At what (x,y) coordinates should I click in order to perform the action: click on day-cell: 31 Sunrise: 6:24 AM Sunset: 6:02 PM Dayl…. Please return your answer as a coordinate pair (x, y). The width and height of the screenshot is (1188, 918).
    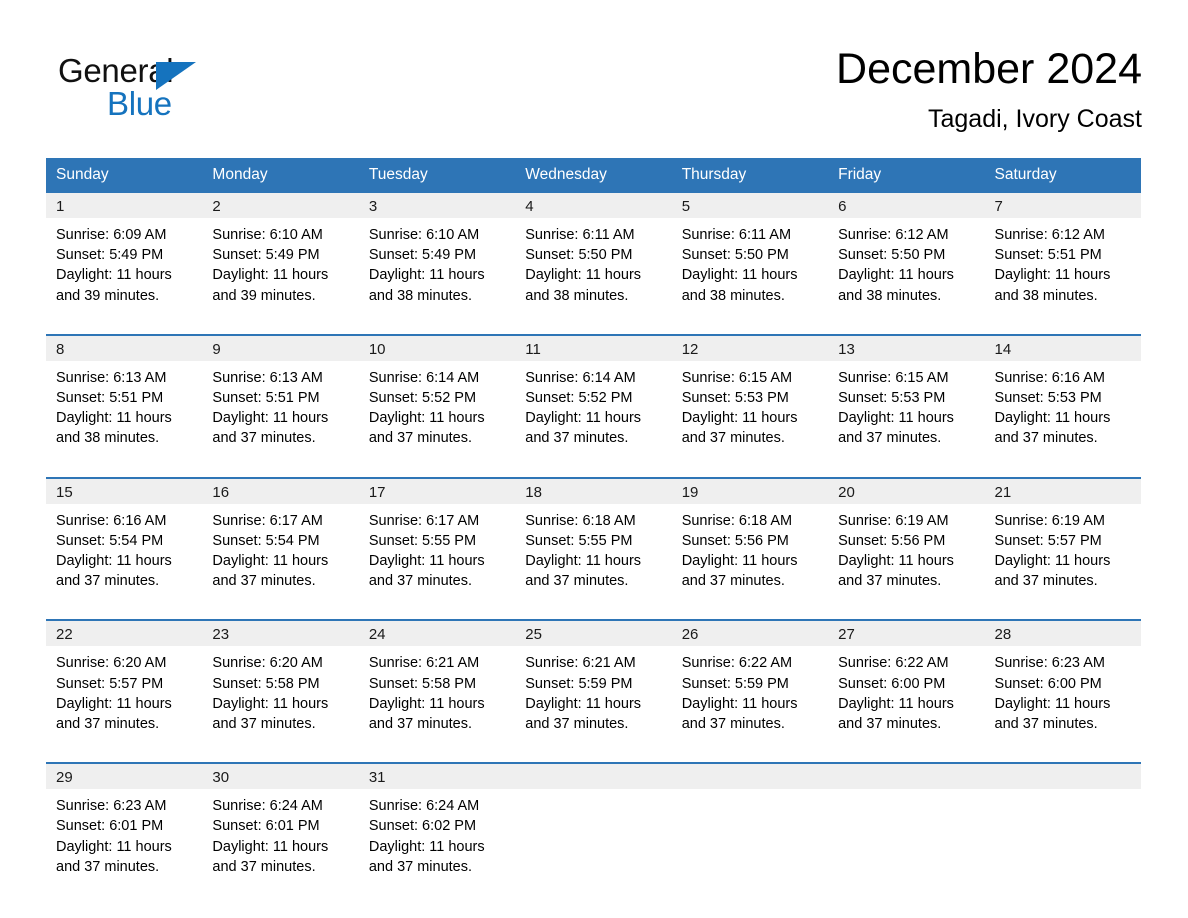
    Looking at the image, I should click on (437, 821).